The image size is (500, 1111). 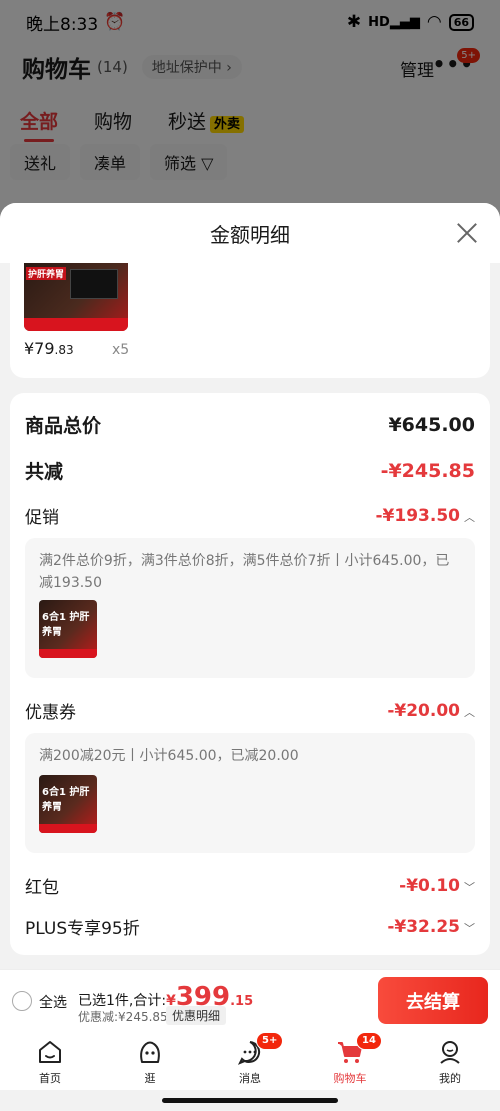 I want to click on product-qty: x5, so click(x=121, y=350).